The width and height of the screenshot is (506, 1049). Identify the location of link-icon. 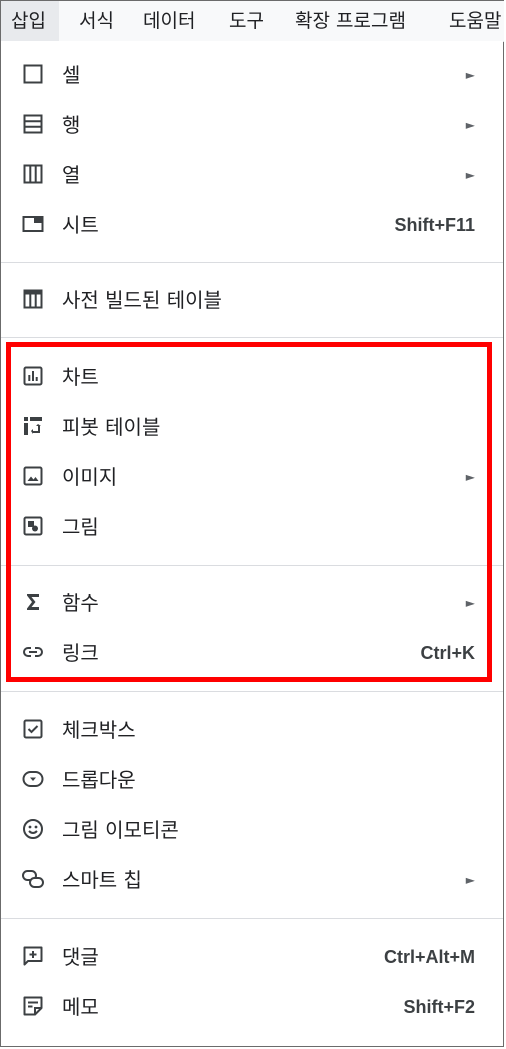
(33, 652).